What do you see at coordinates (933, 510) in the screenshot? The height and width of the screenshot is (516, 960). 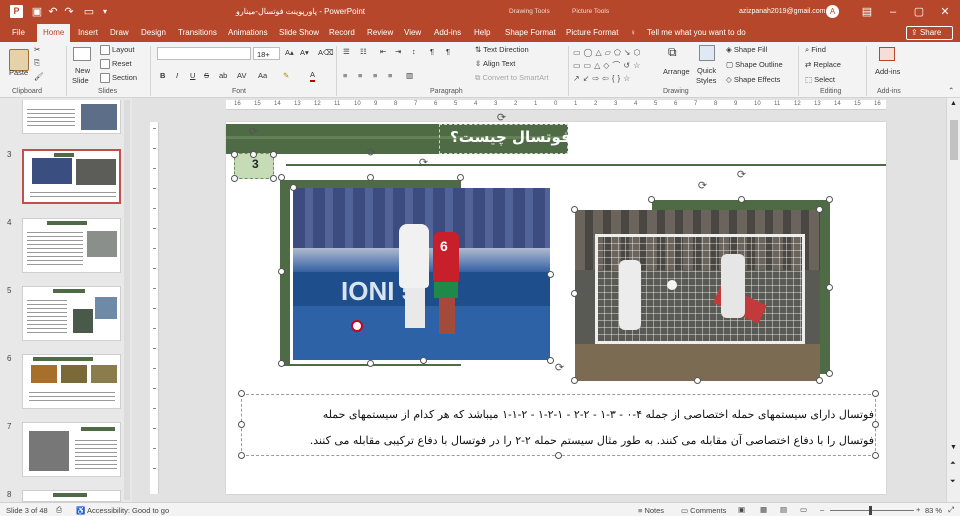 I see `zoom-level: 83 %` at bounding box center [933, 510].